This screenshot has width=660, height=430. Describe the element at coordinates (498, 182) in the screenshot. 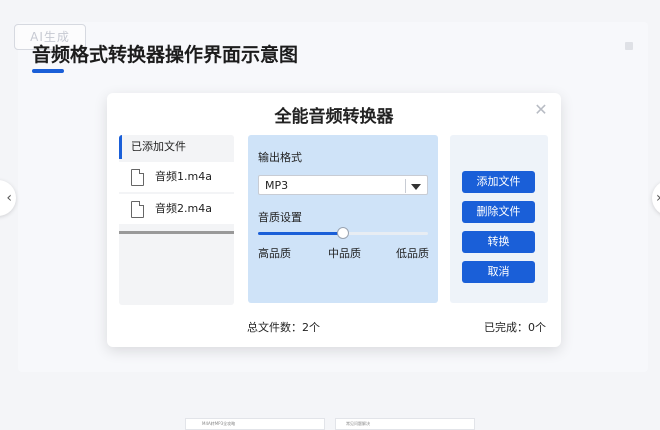

I see `add-files-button: 添加文件` at that location.